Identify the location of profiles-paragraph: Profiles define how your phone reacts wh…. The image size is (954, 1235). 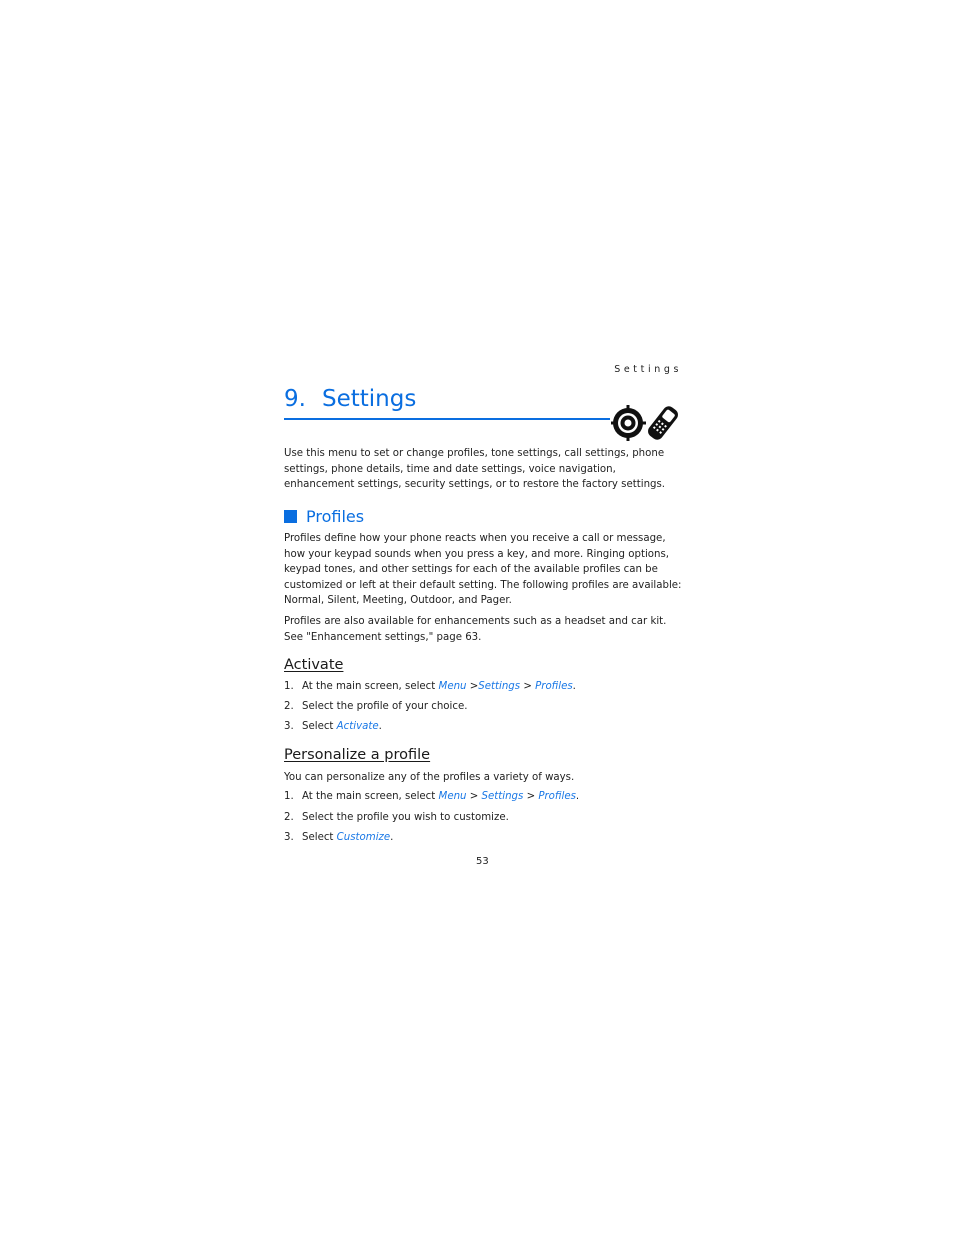
(483, 570).